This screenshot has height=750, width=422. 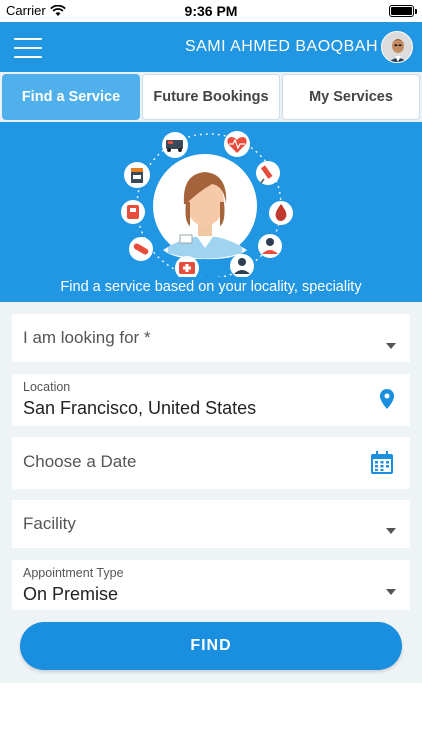 I want to click on appointment-type-label: Appointment Type, so click(x=73, y=573).